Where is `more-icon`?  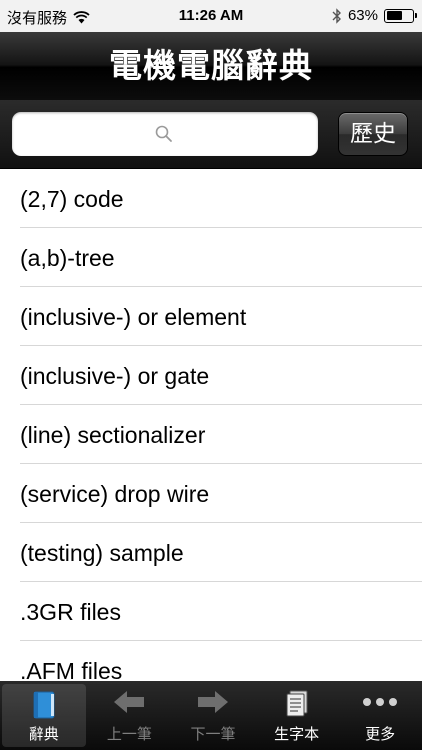
more-icon is located at coordinates (380, 702).